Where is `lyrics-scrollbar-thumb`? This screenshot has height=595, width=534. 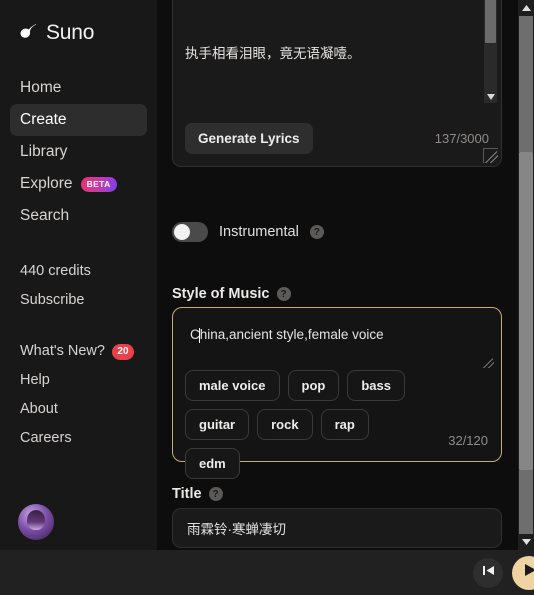
lyrics-scrollbar-thumb is located at coordinates (490, 21).